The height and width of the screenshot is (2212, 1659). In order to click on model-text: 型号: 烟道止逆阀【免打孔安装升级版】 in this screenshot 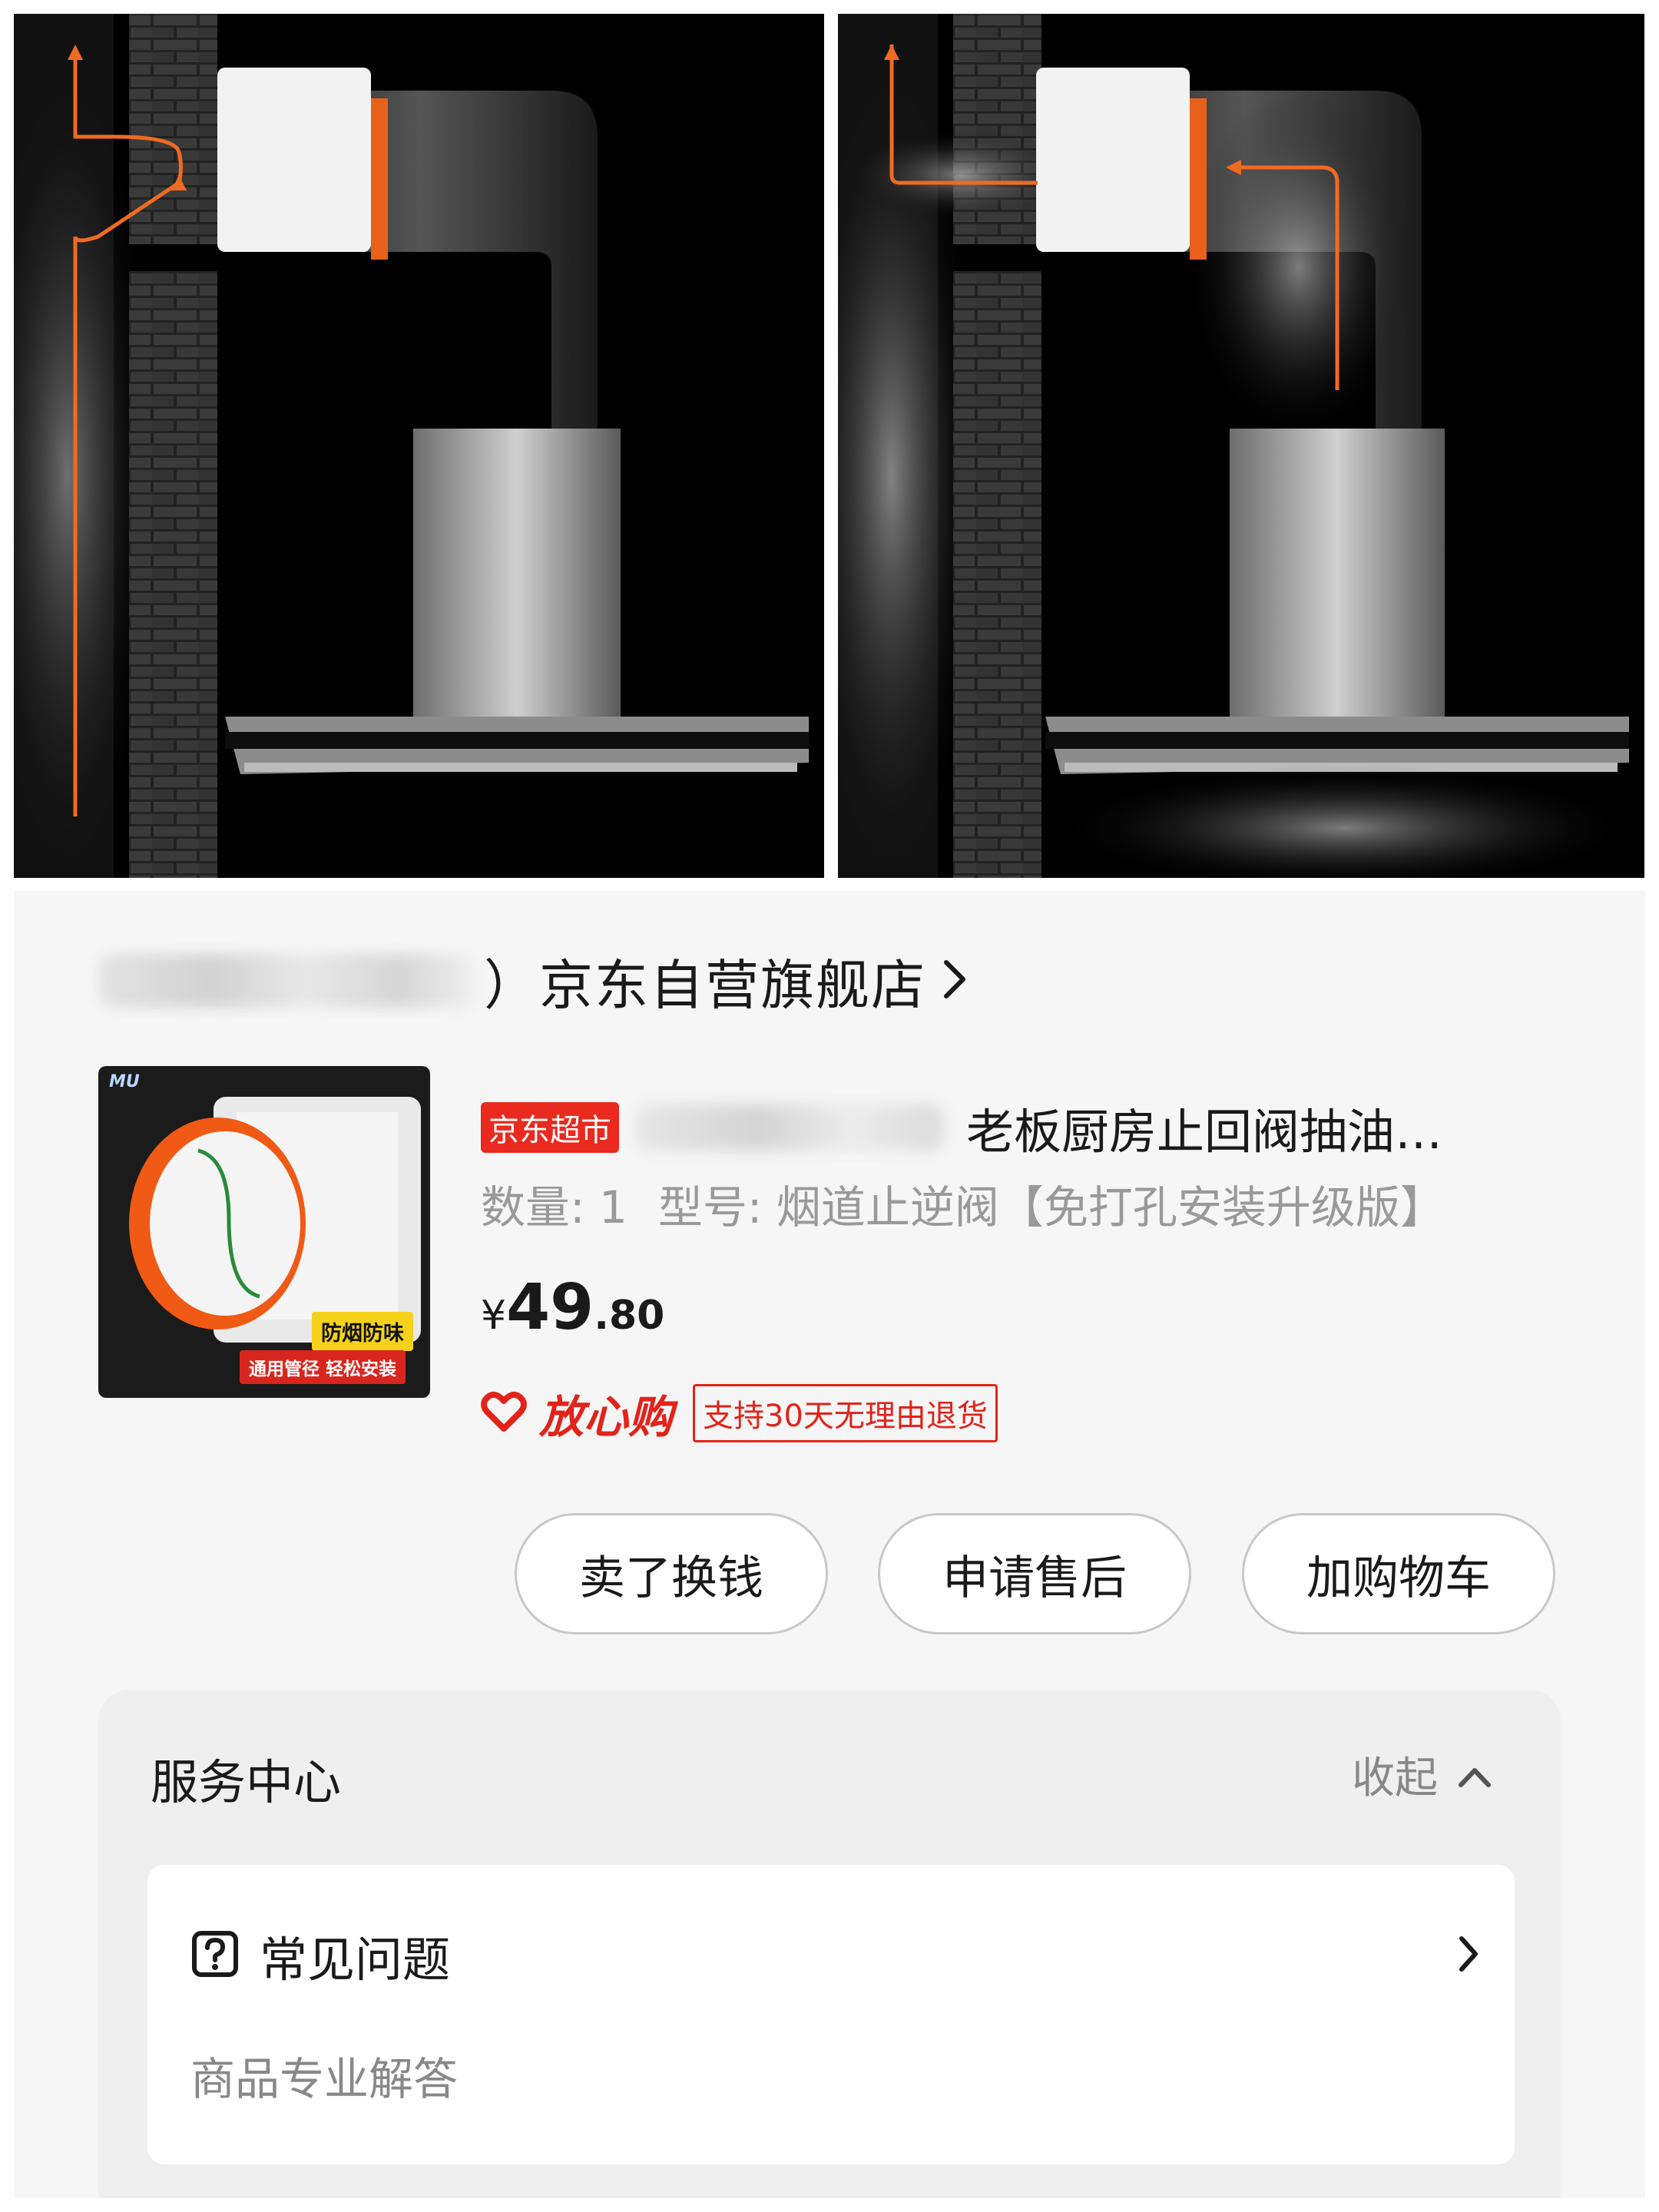, I will do `click(1051, 1207)`.